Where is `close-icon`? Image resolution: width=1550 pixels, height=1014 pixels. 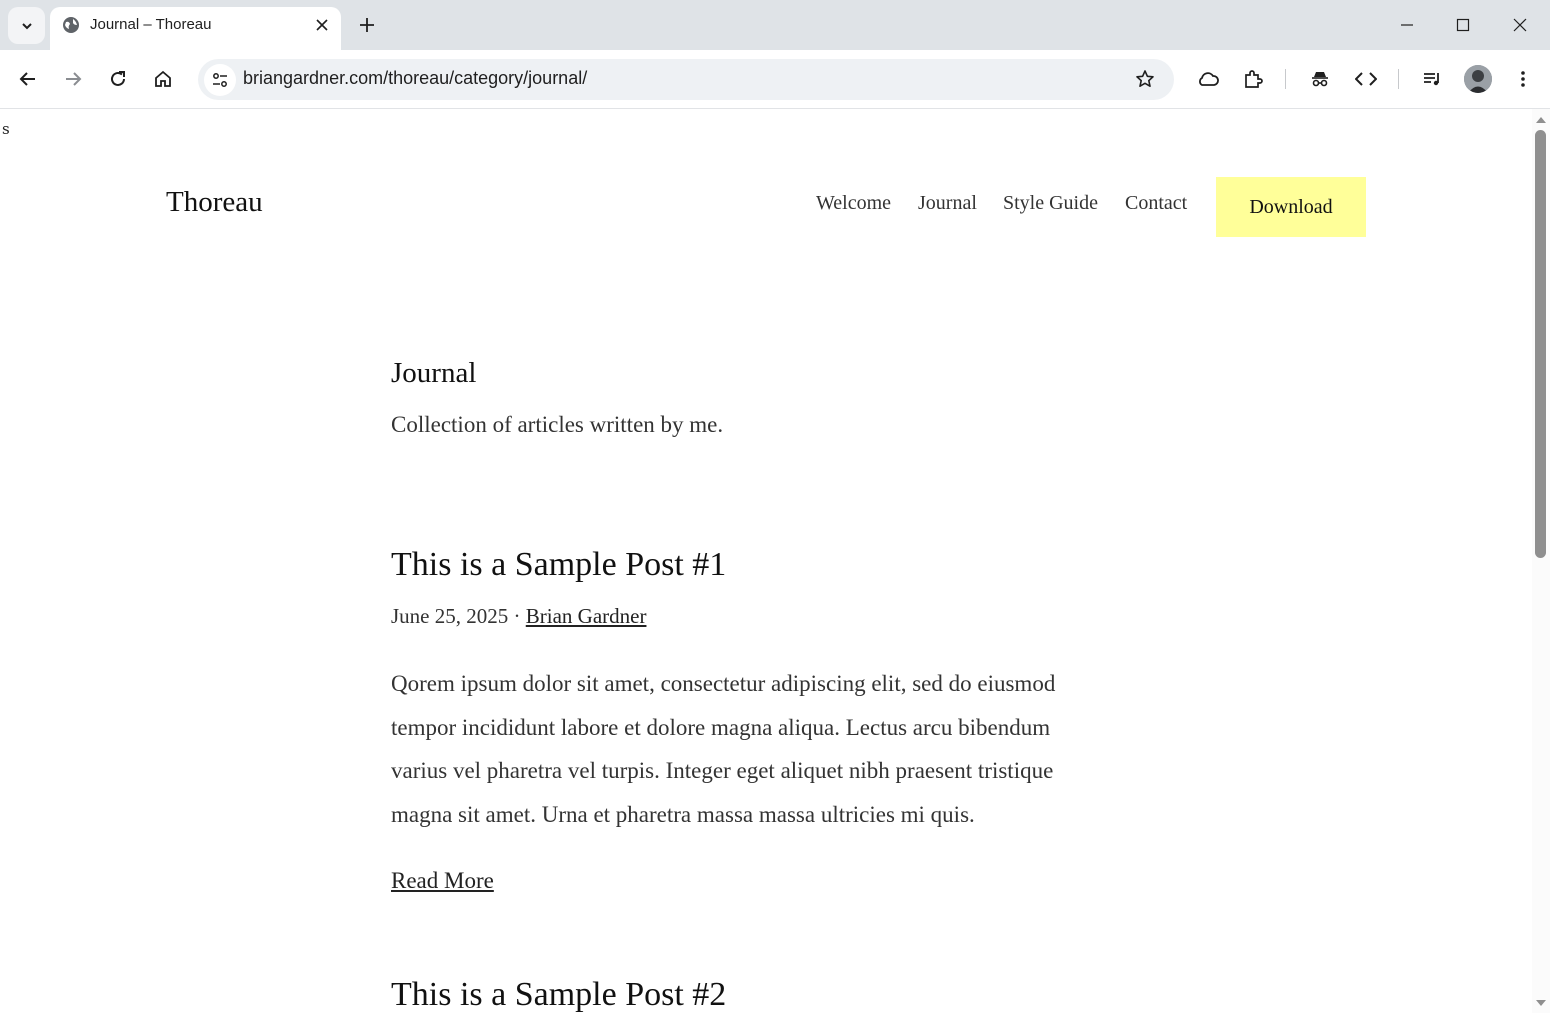 close-icon is located at coordinates (322, 25).